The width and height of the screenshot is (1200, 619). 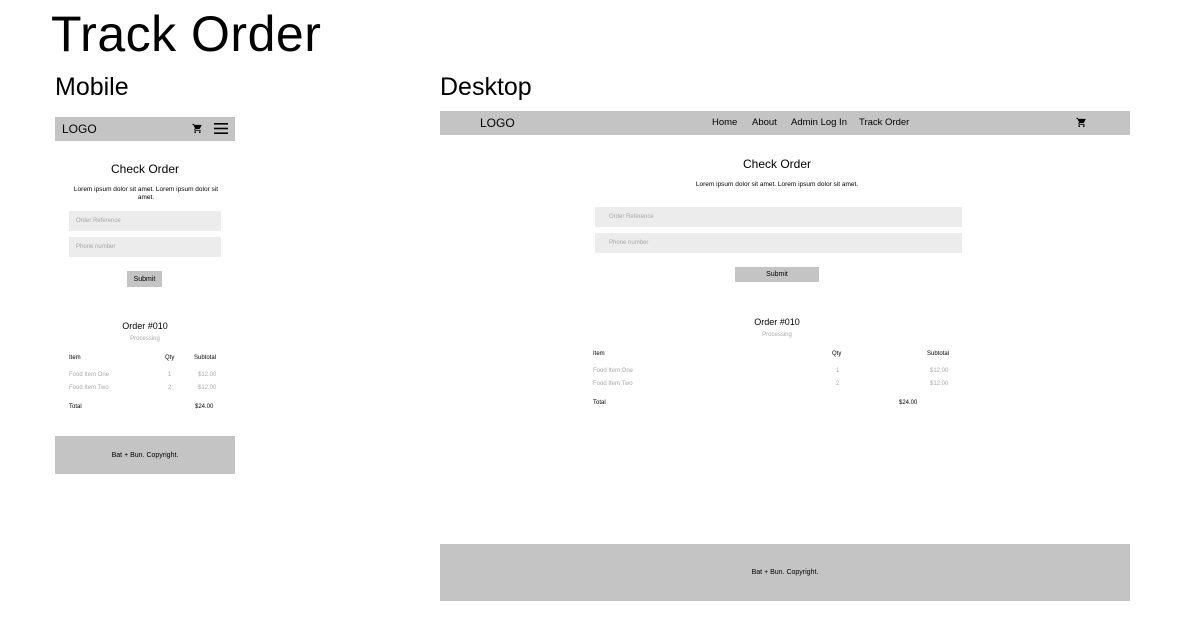 I want to click on mobile-header: LOGO, so click(x=145, y=129).